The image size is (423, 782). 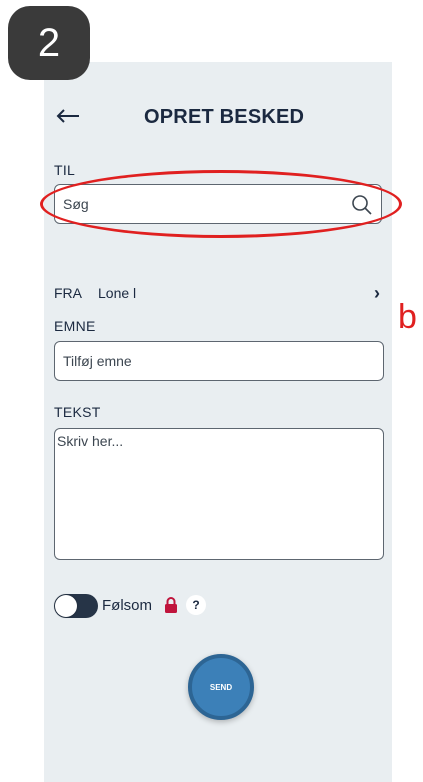 I want to click on annotation-ellipse, so click(x=221, y=204).